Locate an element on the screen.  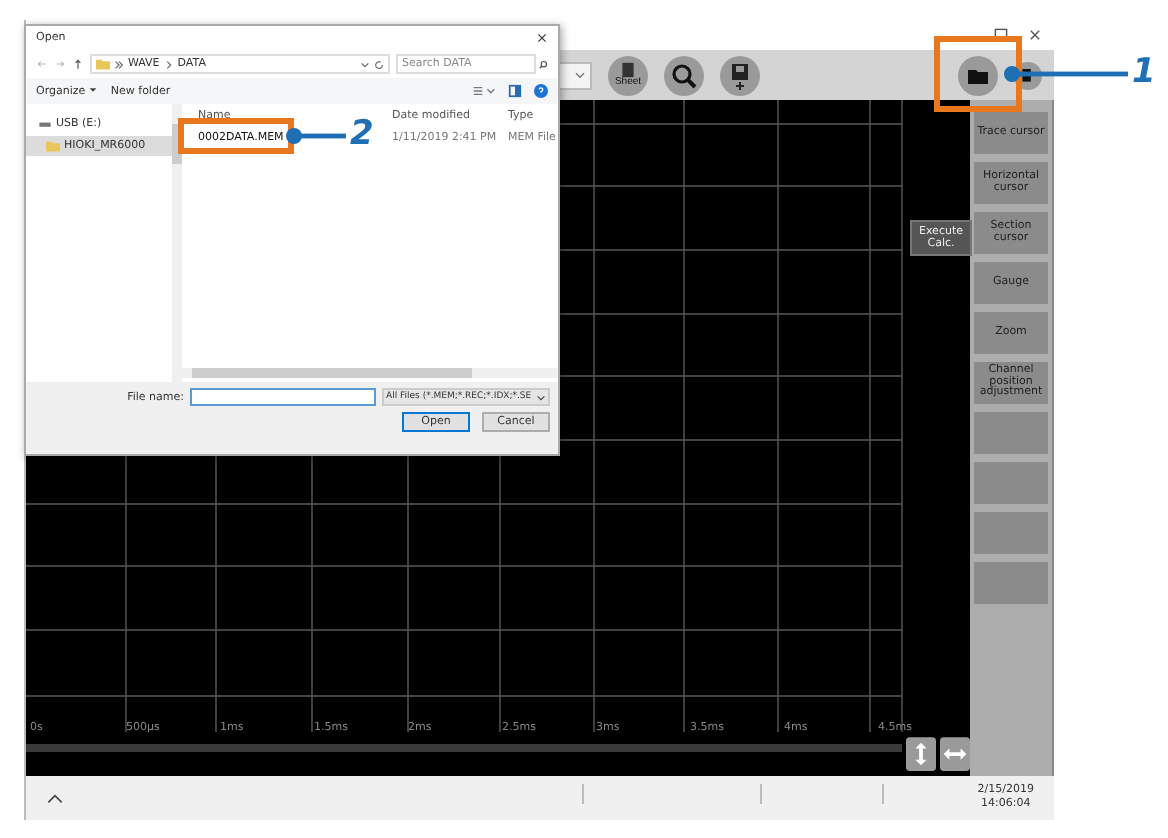
save-icon is located at coordinates (740, 75).